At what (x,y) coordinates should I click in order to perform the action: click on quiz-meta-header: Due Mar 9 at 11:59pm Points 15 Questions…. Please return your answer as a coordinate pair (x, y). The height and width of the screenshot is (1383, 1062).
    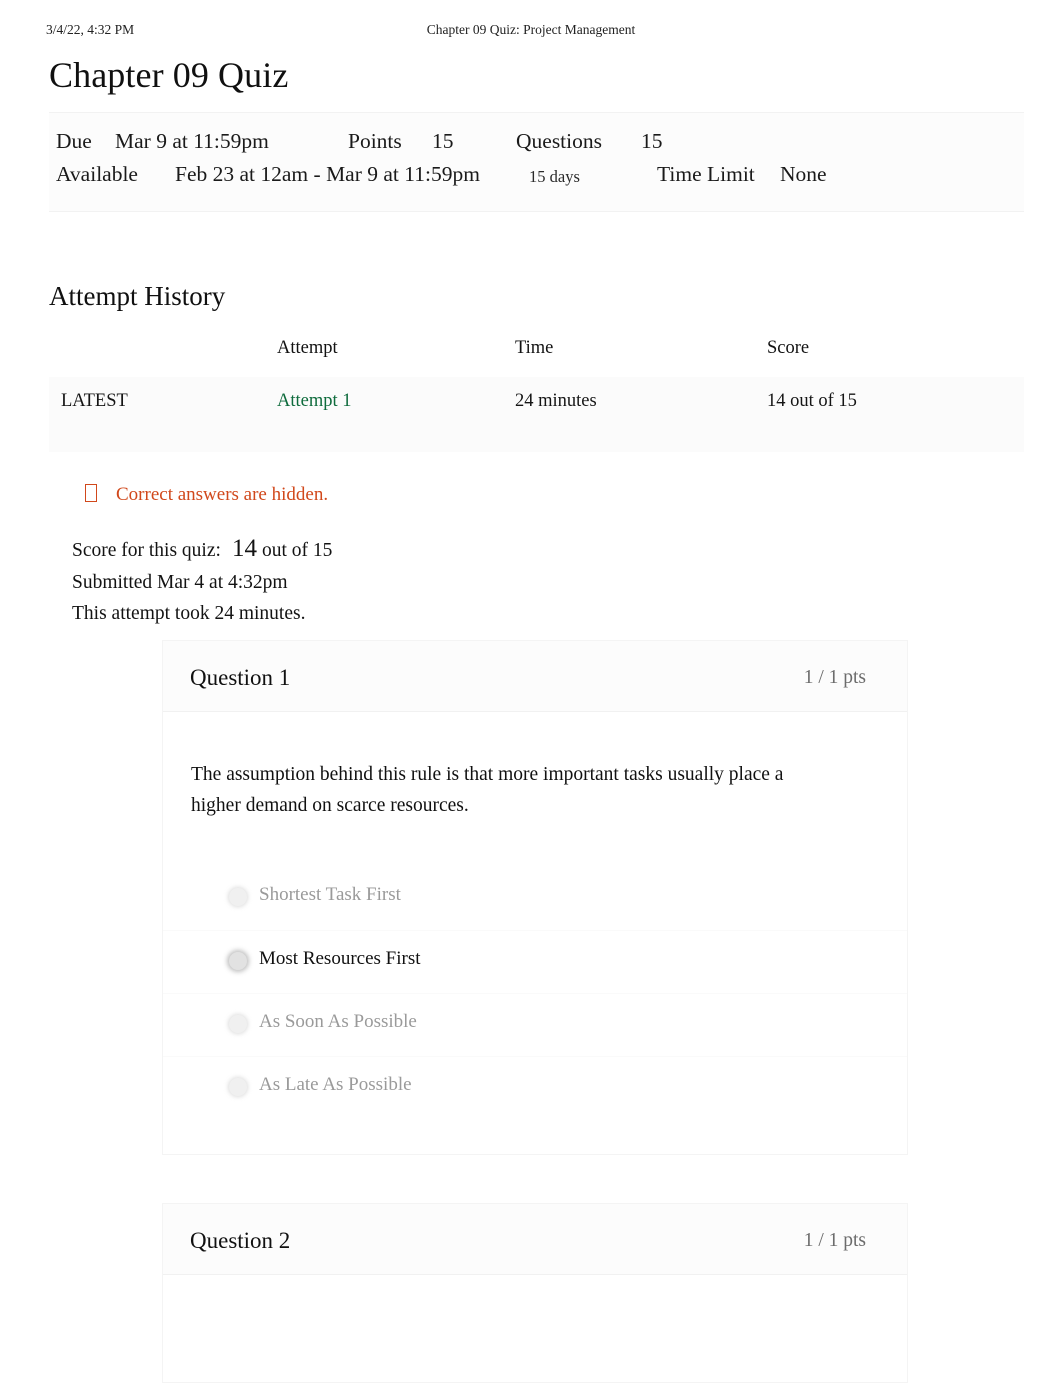
    Looking at the image, I should click on (536, 162).